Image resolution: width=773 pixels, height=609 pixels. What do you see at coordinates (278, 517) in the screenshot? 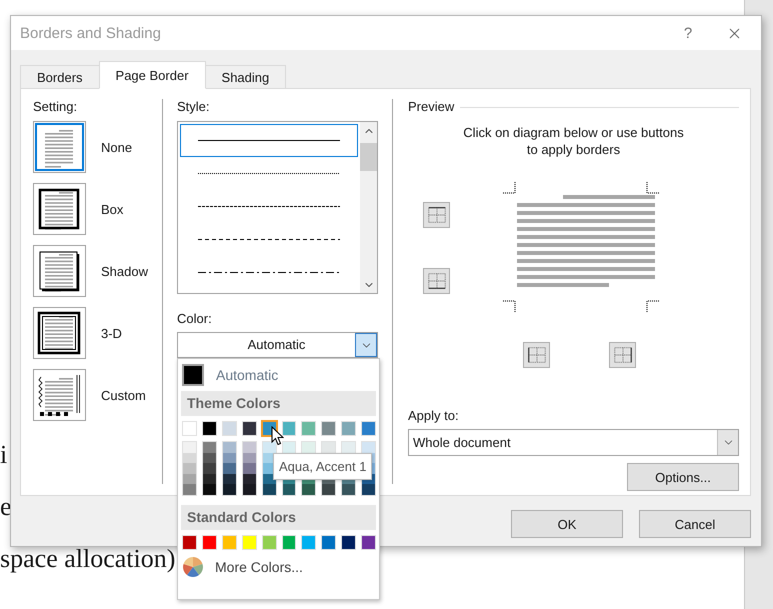
I see `section-header: Standard Colors` at bounding box center [278, 517].